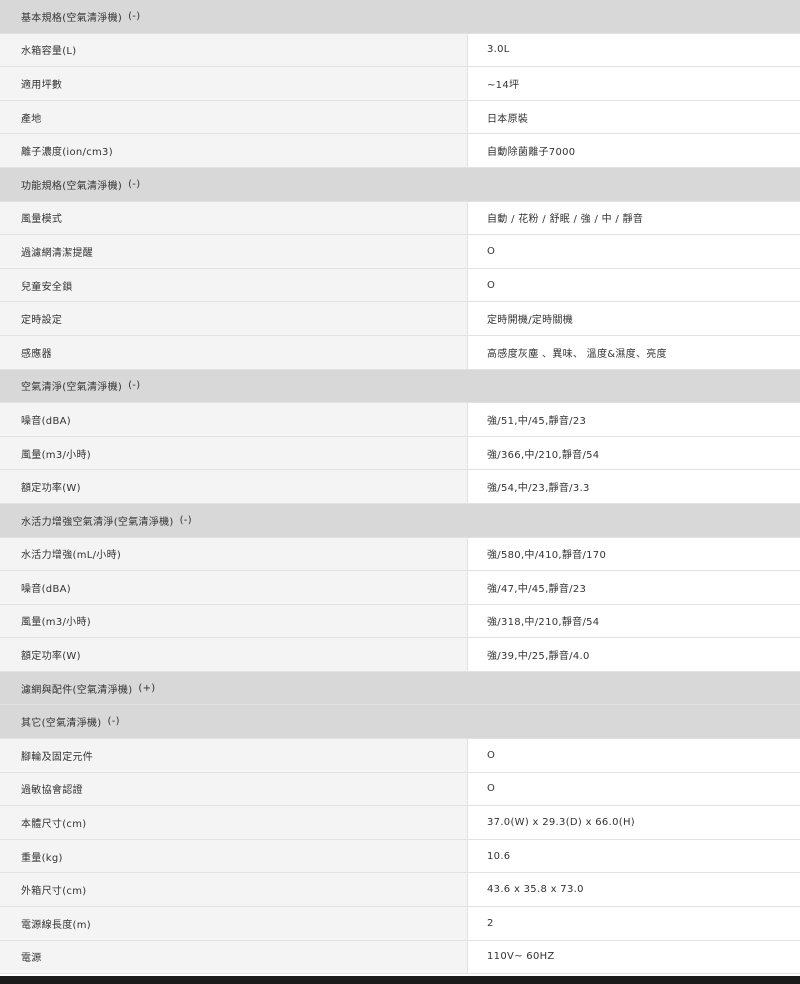  I want to click on spec-value: 強/366,中/210,靜音/54, so click(634, 453).